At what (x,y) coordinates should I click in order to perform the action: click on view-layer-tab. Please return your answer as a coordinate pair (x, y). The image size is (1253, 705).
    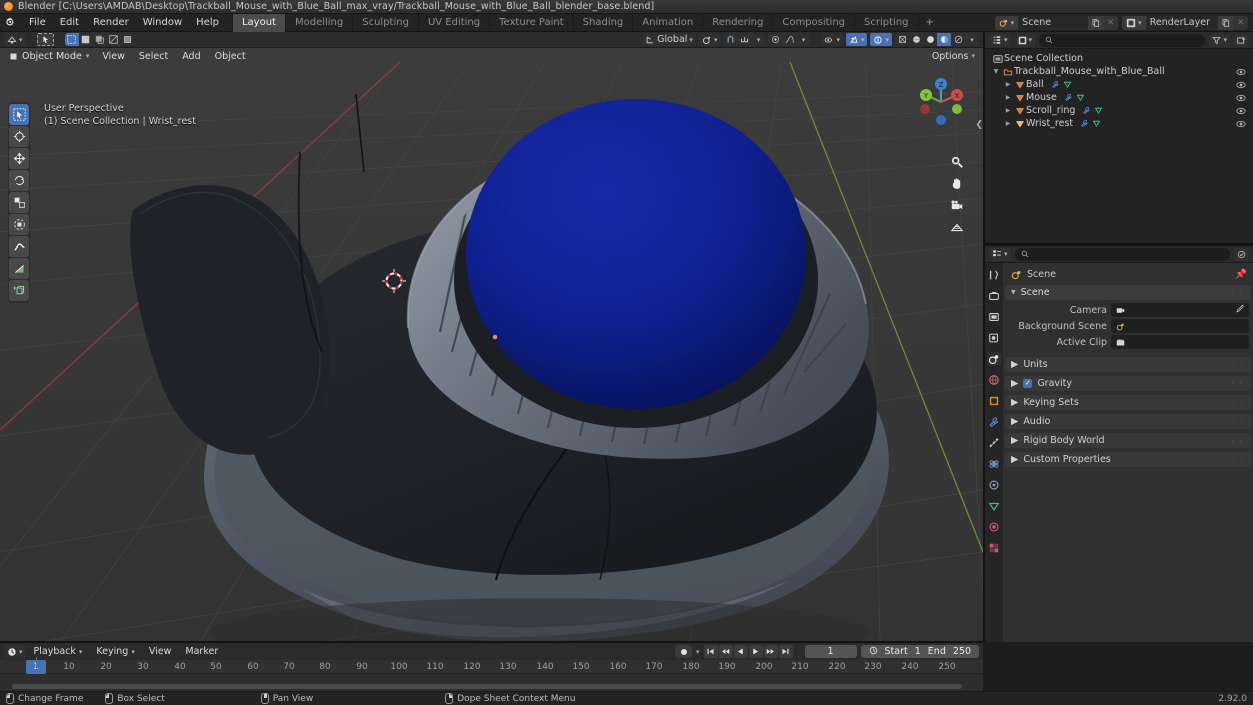
    Looking at the image, I should click on (994, 338).